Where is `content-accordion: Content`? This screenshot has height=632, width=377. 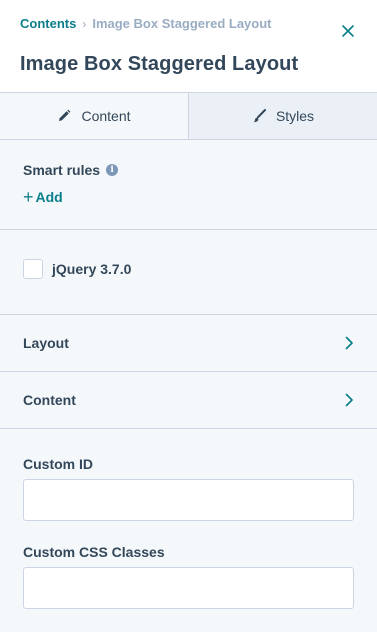 content-accordion: Content is located at coordinates (188, 400).